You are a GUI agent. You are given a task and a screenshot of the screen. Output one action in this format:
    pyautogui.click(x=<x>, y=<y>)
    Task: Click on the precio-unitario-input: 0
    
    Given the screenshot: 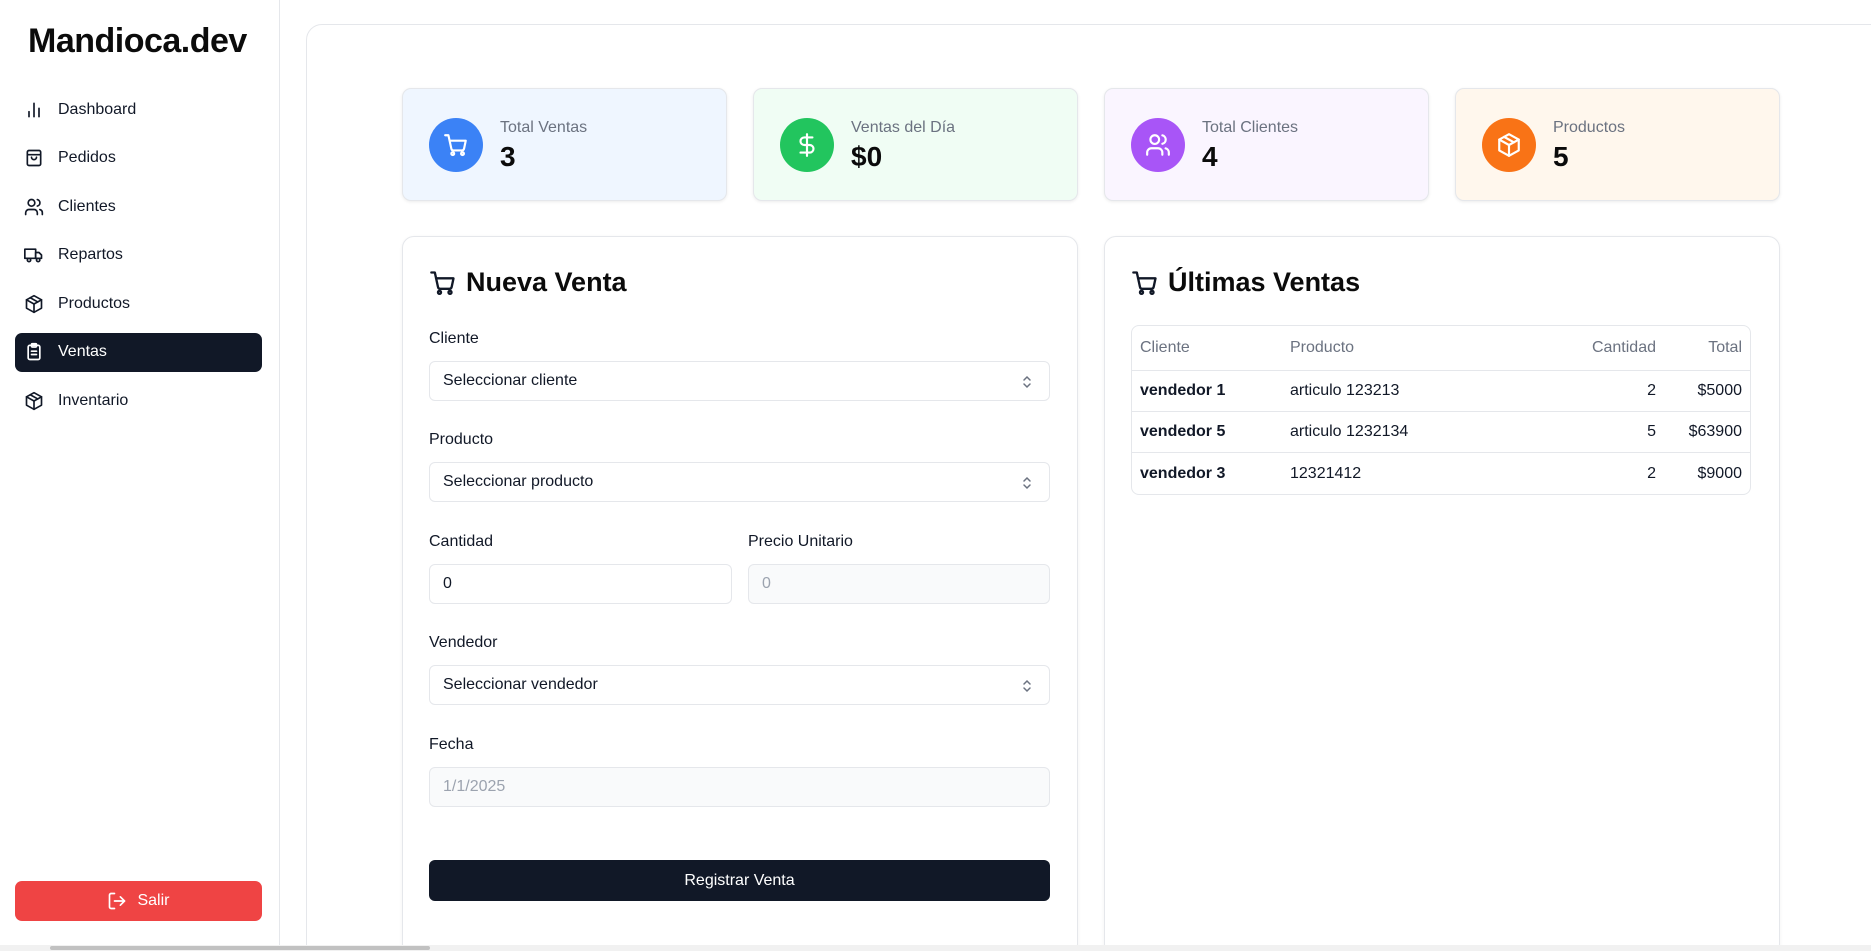 What is the action you would take?
    pyautogui.click(x=899, y=584)
    